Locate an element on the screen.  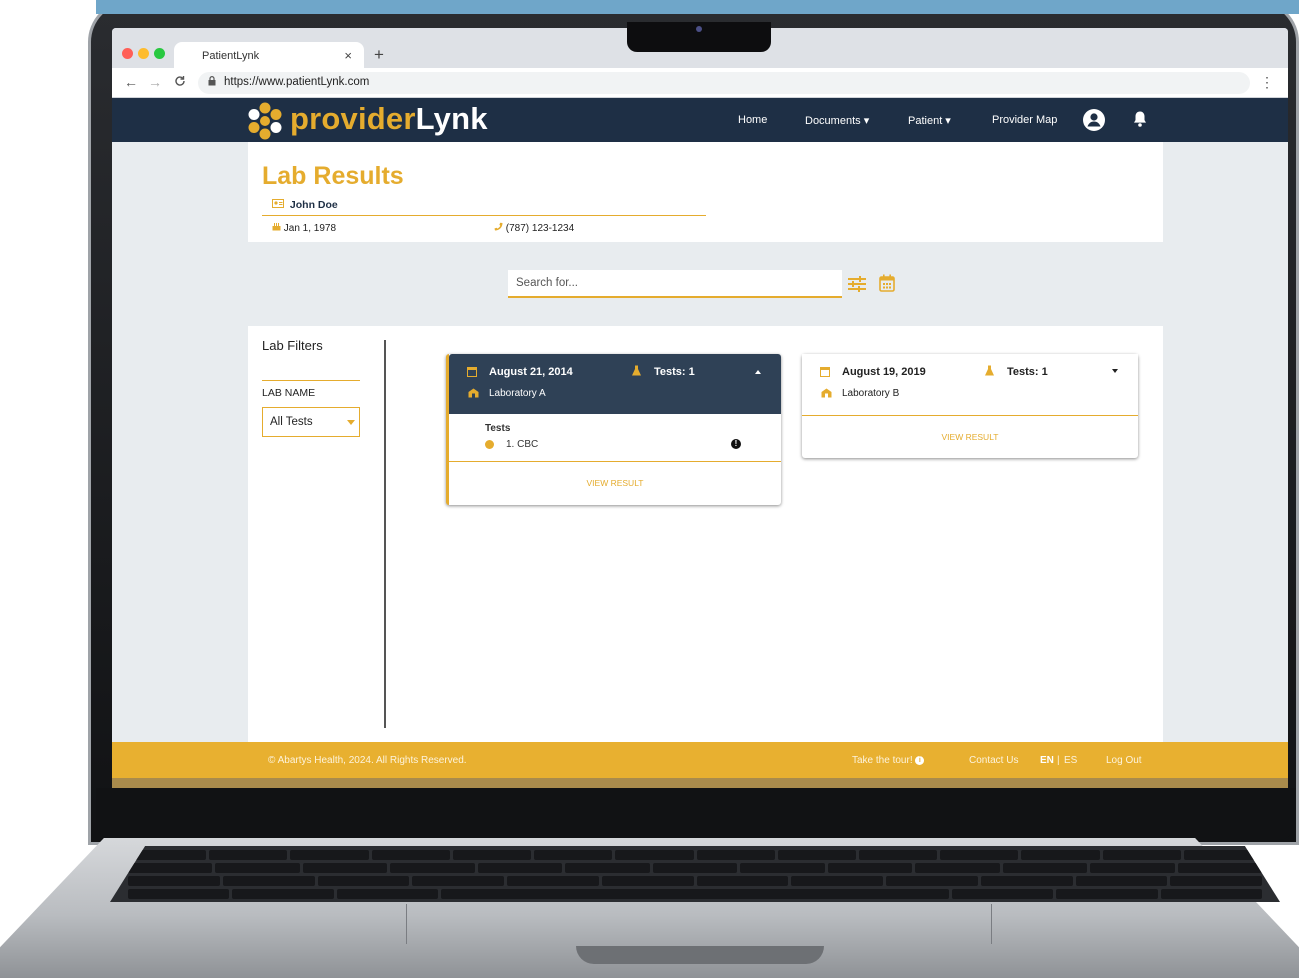
nav-home: Home is located at coordinates (752, 120).